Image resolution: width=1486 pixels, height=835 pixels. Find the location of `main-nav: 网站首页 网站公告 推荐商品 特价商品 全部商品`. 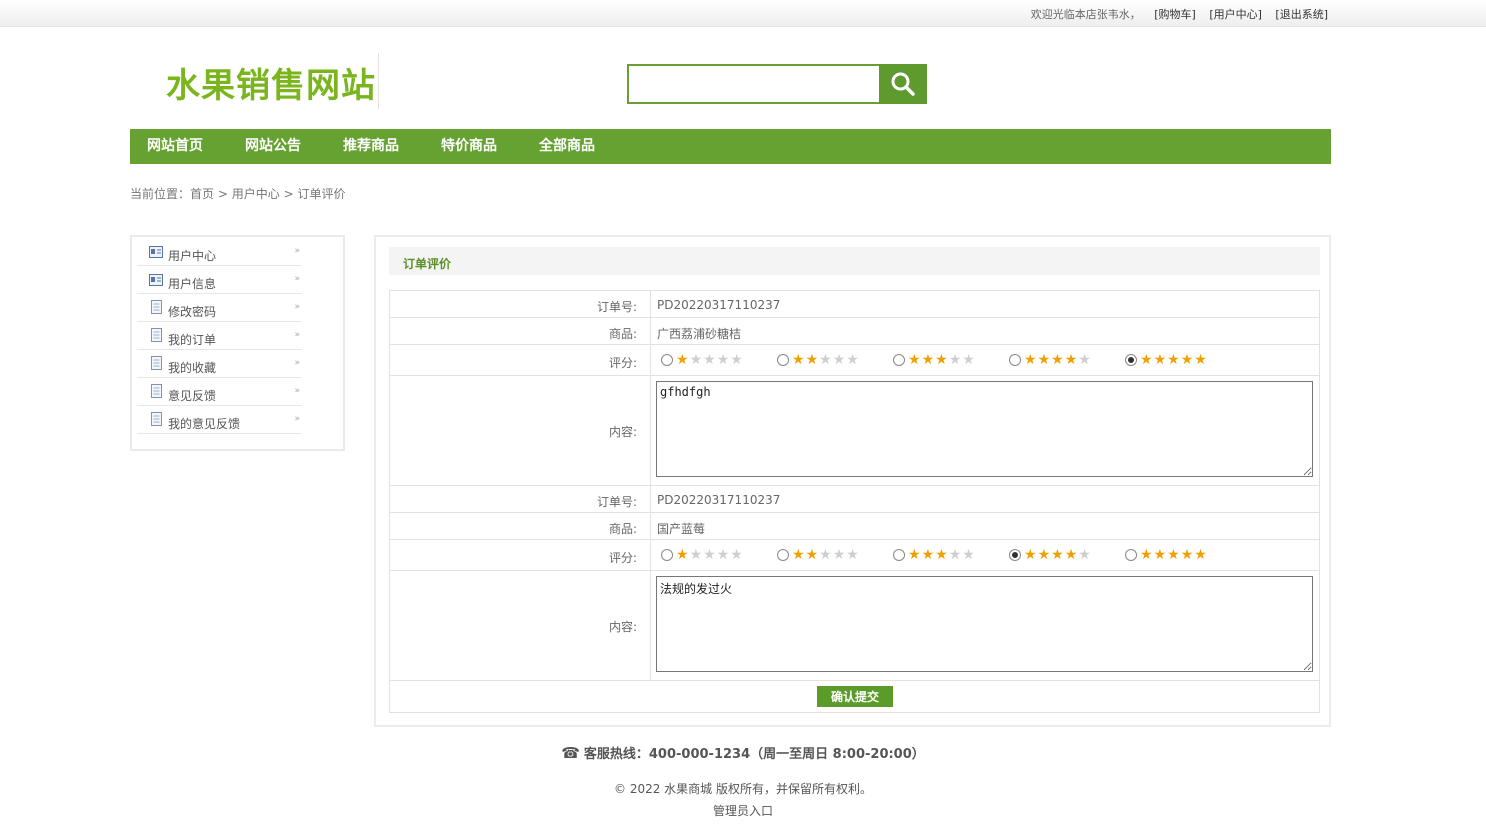

main-nav: 网站首页 网站公告 推荐商品 特价商品 全部商品 is located at coordinates (730, 146).